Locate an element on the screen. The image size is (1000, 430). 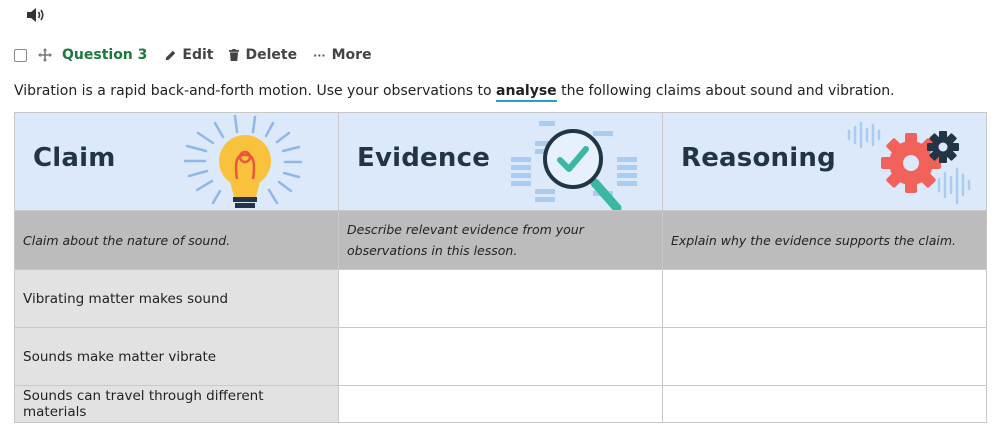
claim-header-title: Claim is located at coordinates (74, 158).